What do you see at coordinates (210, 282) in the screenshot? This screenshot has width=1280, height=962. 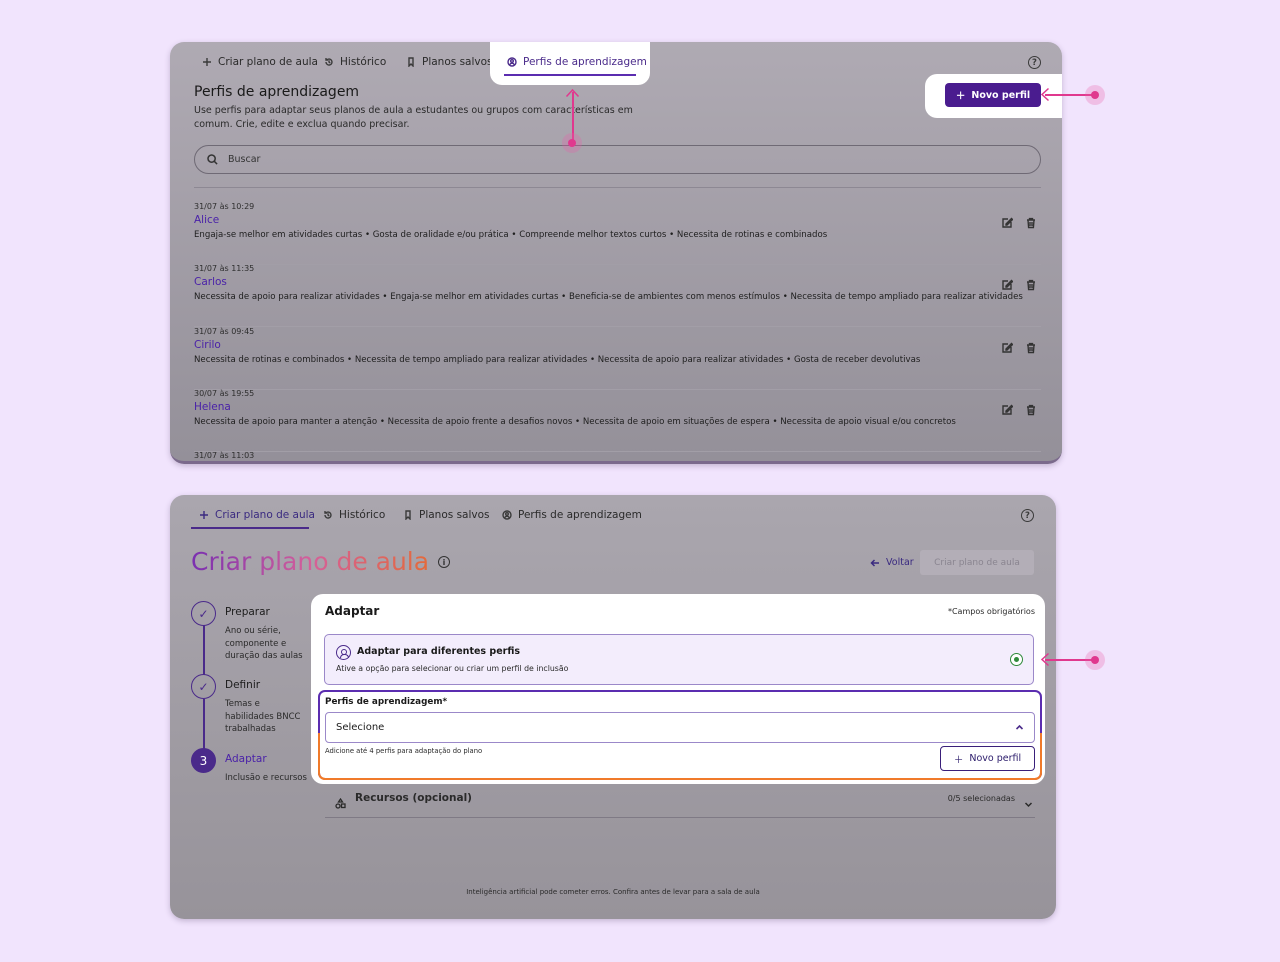 I see `profile-name: Carlos` at bounding box center [210, 282].